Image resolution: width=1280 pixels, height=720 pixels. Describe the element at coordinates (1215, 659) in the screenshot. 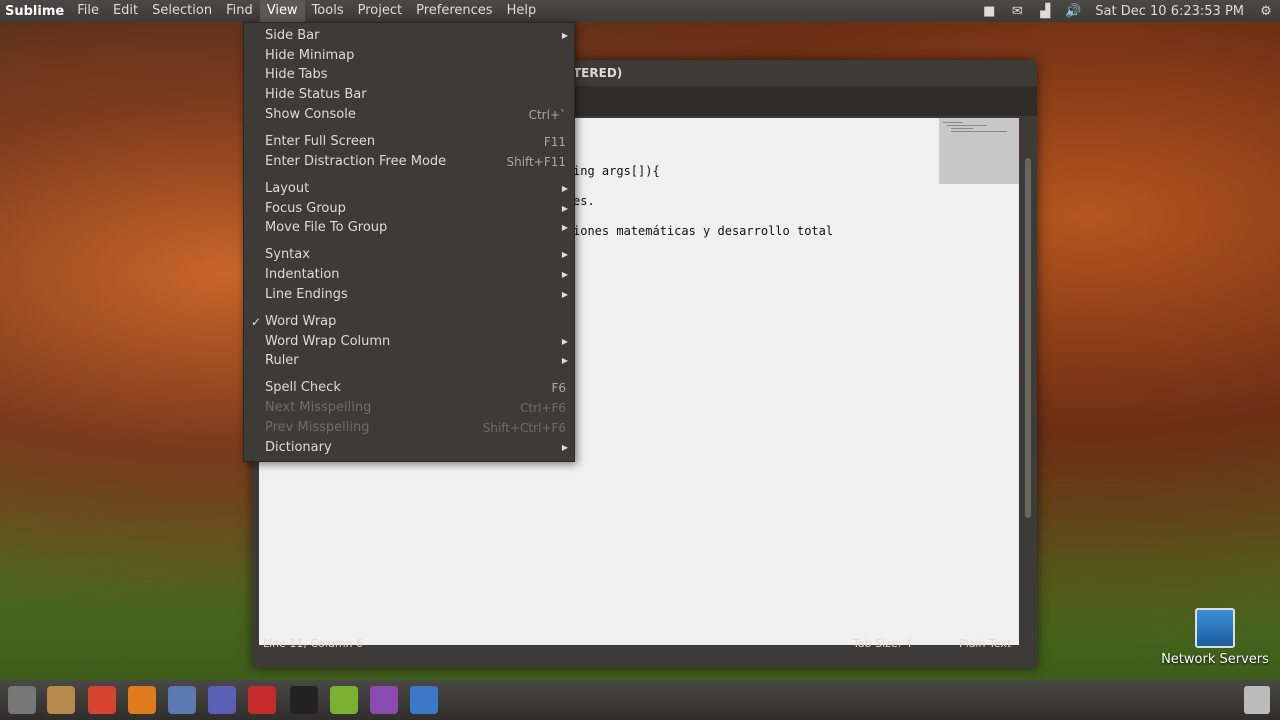

I see `network-servers-label: Network Servers` at that location.